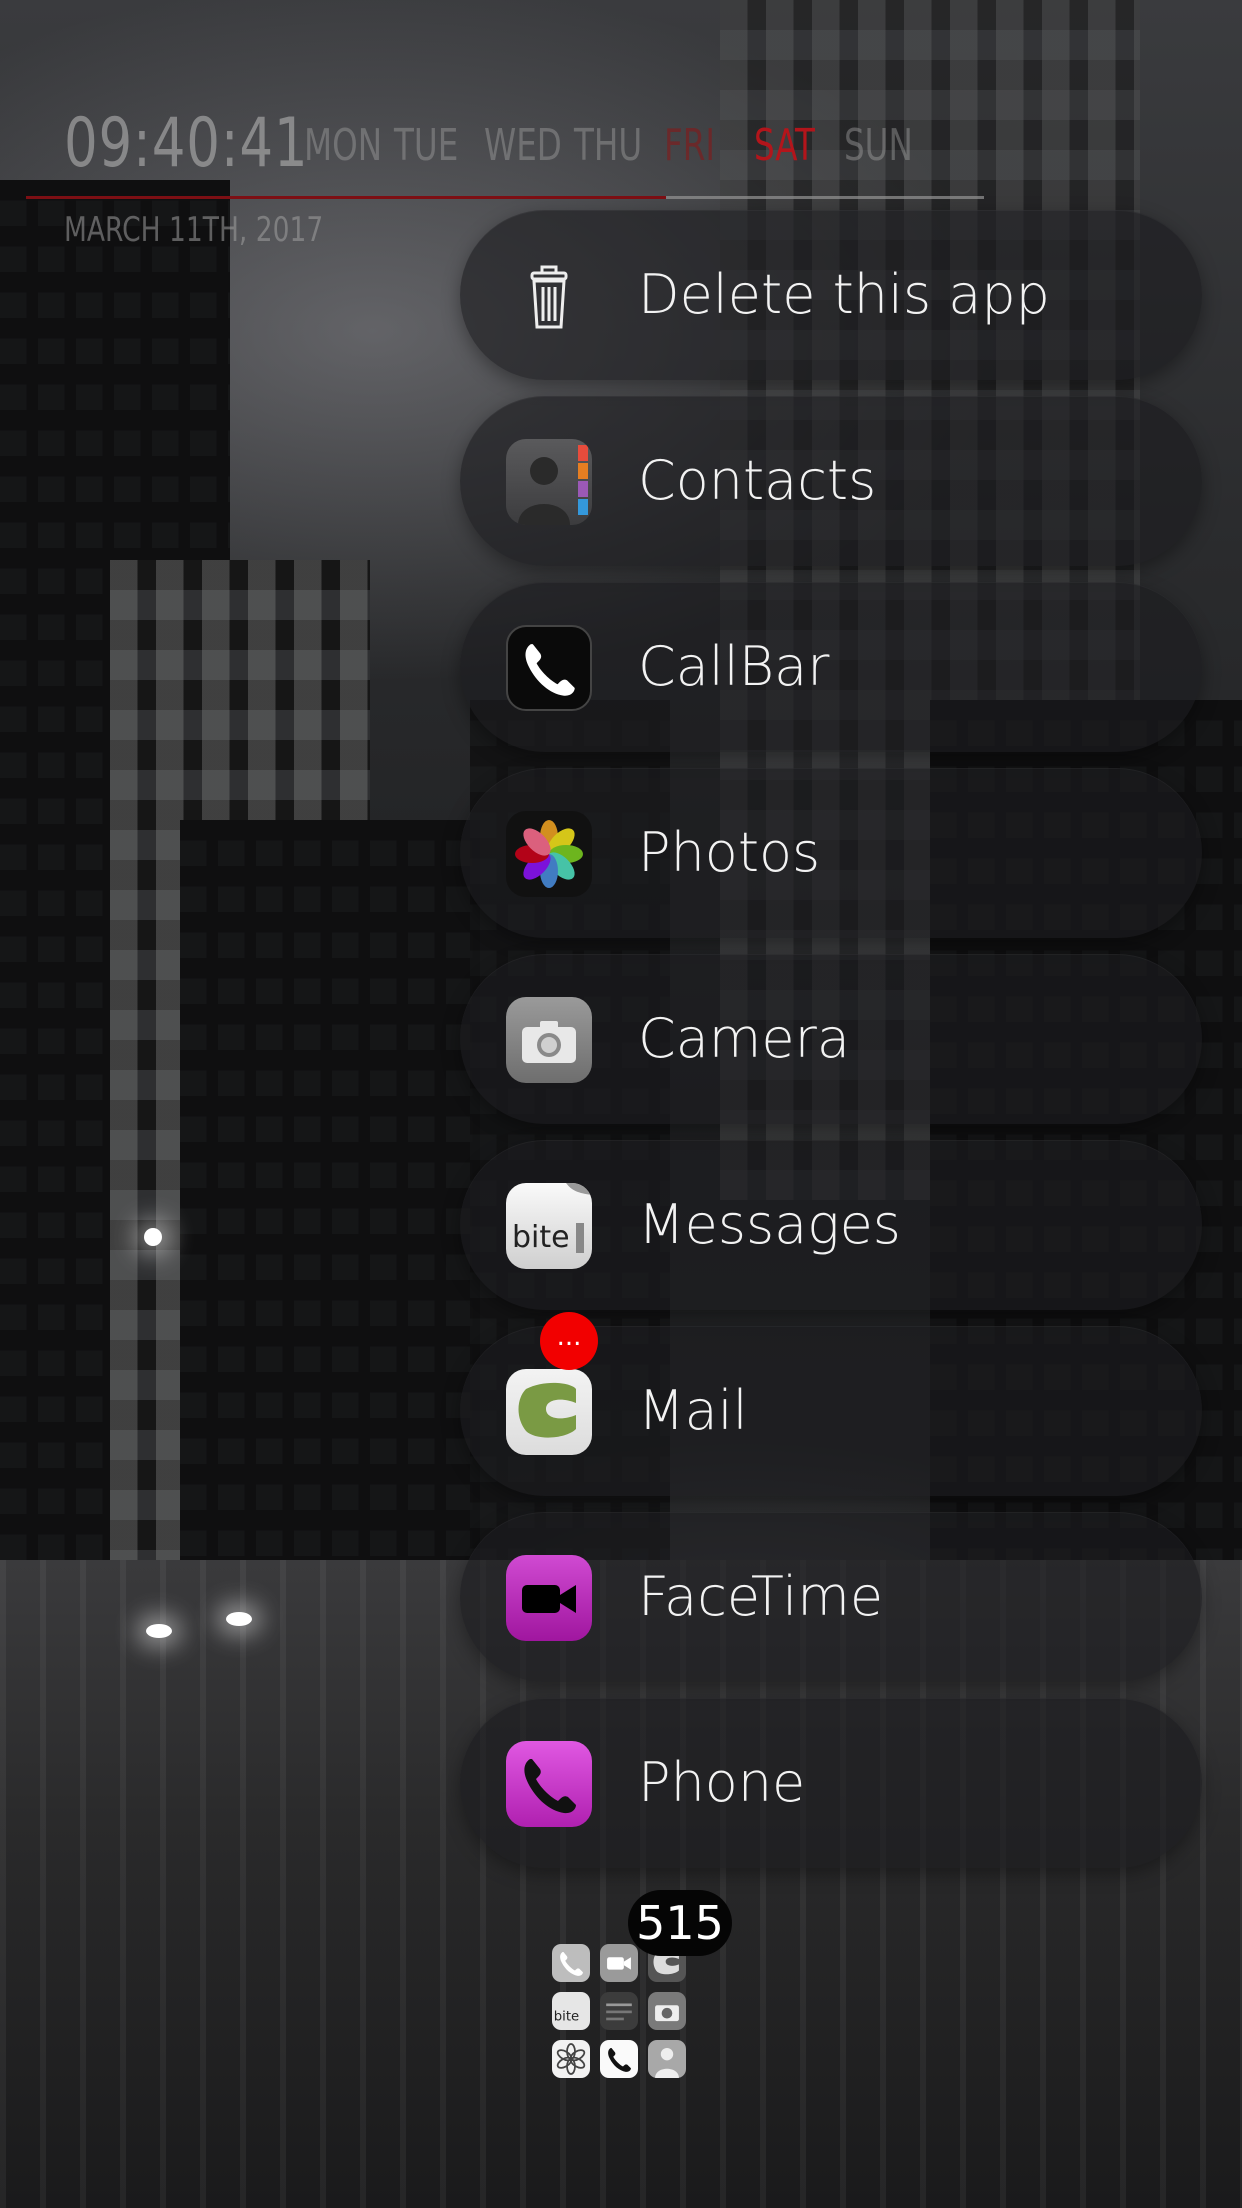 The width and height of the screenshot is (1242, 2208). Describe the element at coordinates (689, 145) in the screenshot. I see `day-fri: FRI` at that location.